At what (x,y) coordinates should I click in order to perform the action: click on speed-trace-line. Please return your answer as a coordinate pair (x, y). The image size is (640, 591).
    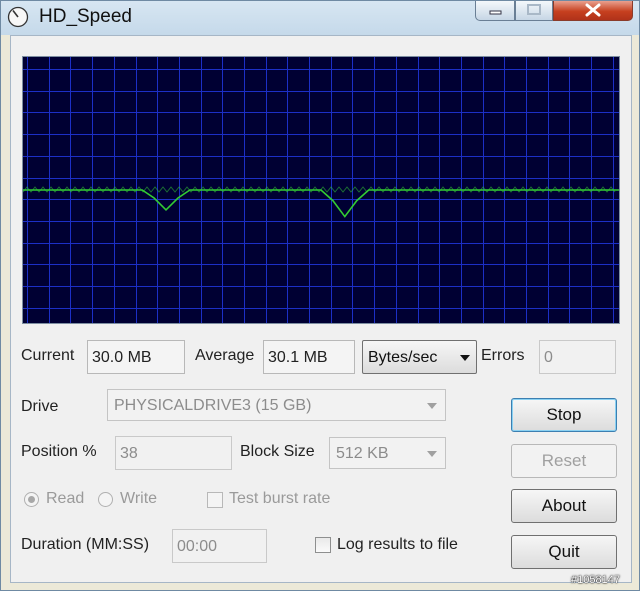
    Looking at the image, I should click on (321, 203).